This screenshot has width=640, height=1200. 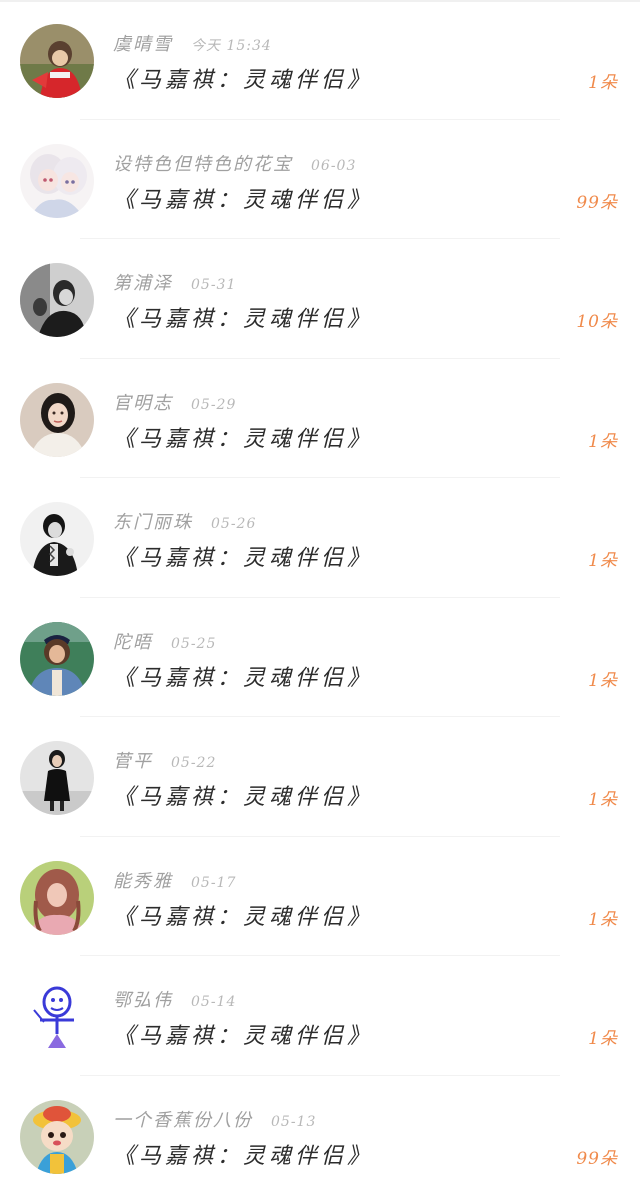 What do you see at coordinates (194, 763) in the screenshot?
I see `timestamp: 05-22` at bounding box center [194, 763].